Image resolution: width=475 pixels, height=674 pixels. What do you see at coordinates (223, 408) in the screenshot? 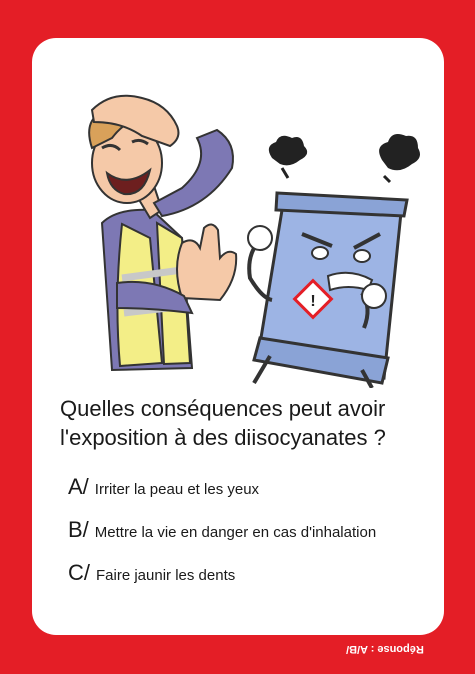
I see `question-line-1: Quelles conséquences peut avoir` at bounding box center [223, 408].